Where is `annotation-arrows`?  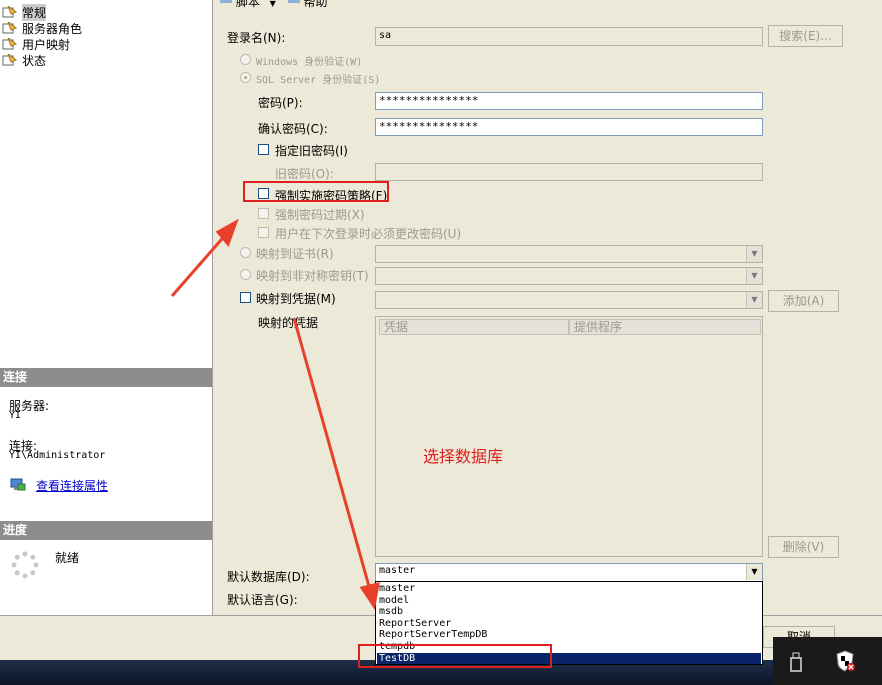 annotation-arrows is located at coordinates (275, 414).